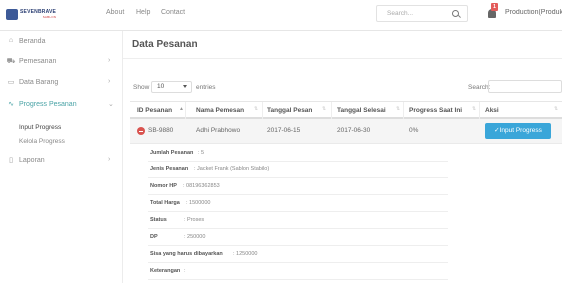  Describe the element at coordinates (298, 154) in the screenshot. I see `detail-jumlah-pesanan: Jumlah Pesanan : 5` at that location.